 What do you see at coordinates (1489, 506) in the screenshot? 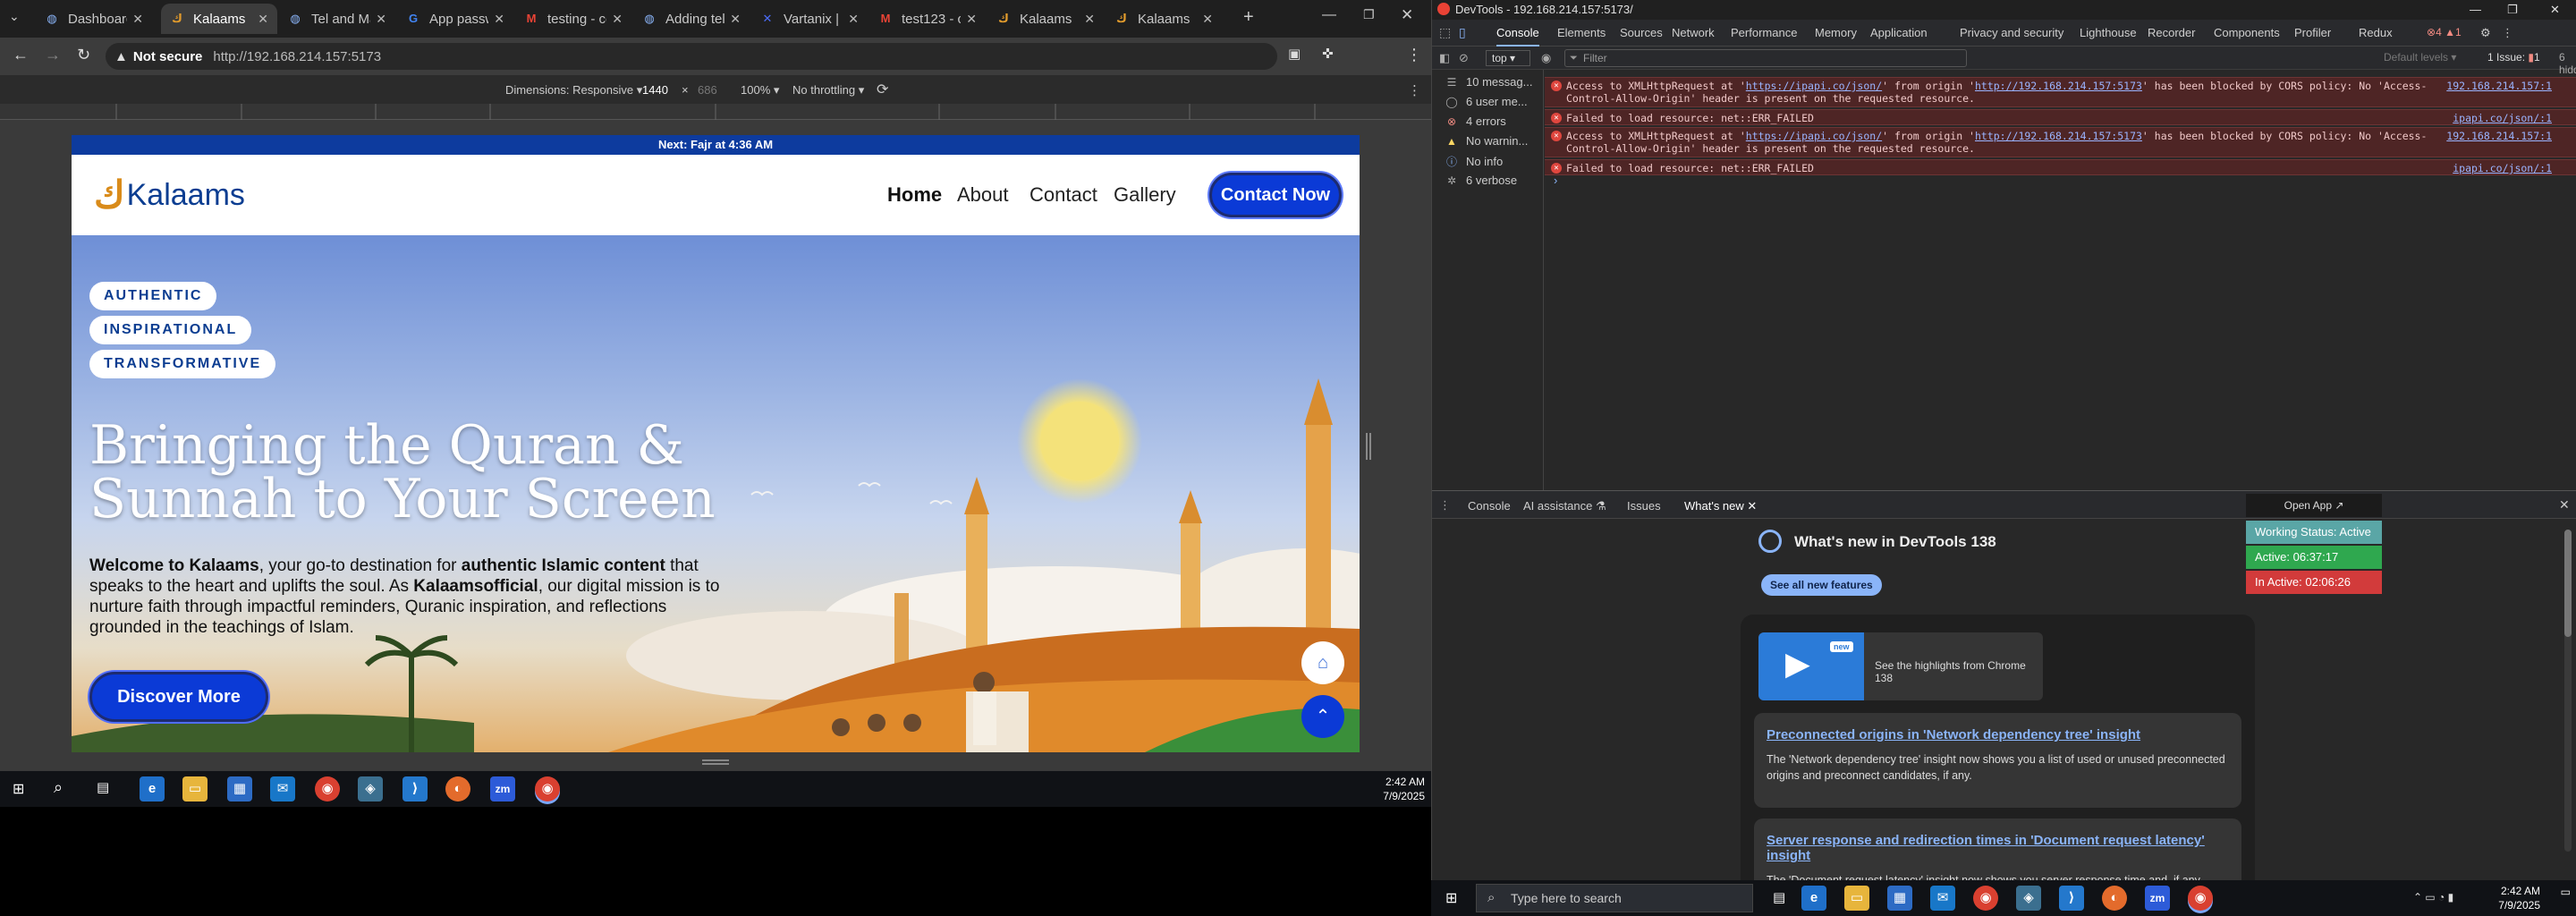
I see `drawer-tab-console: Console` at bounding box center [1489, 506].